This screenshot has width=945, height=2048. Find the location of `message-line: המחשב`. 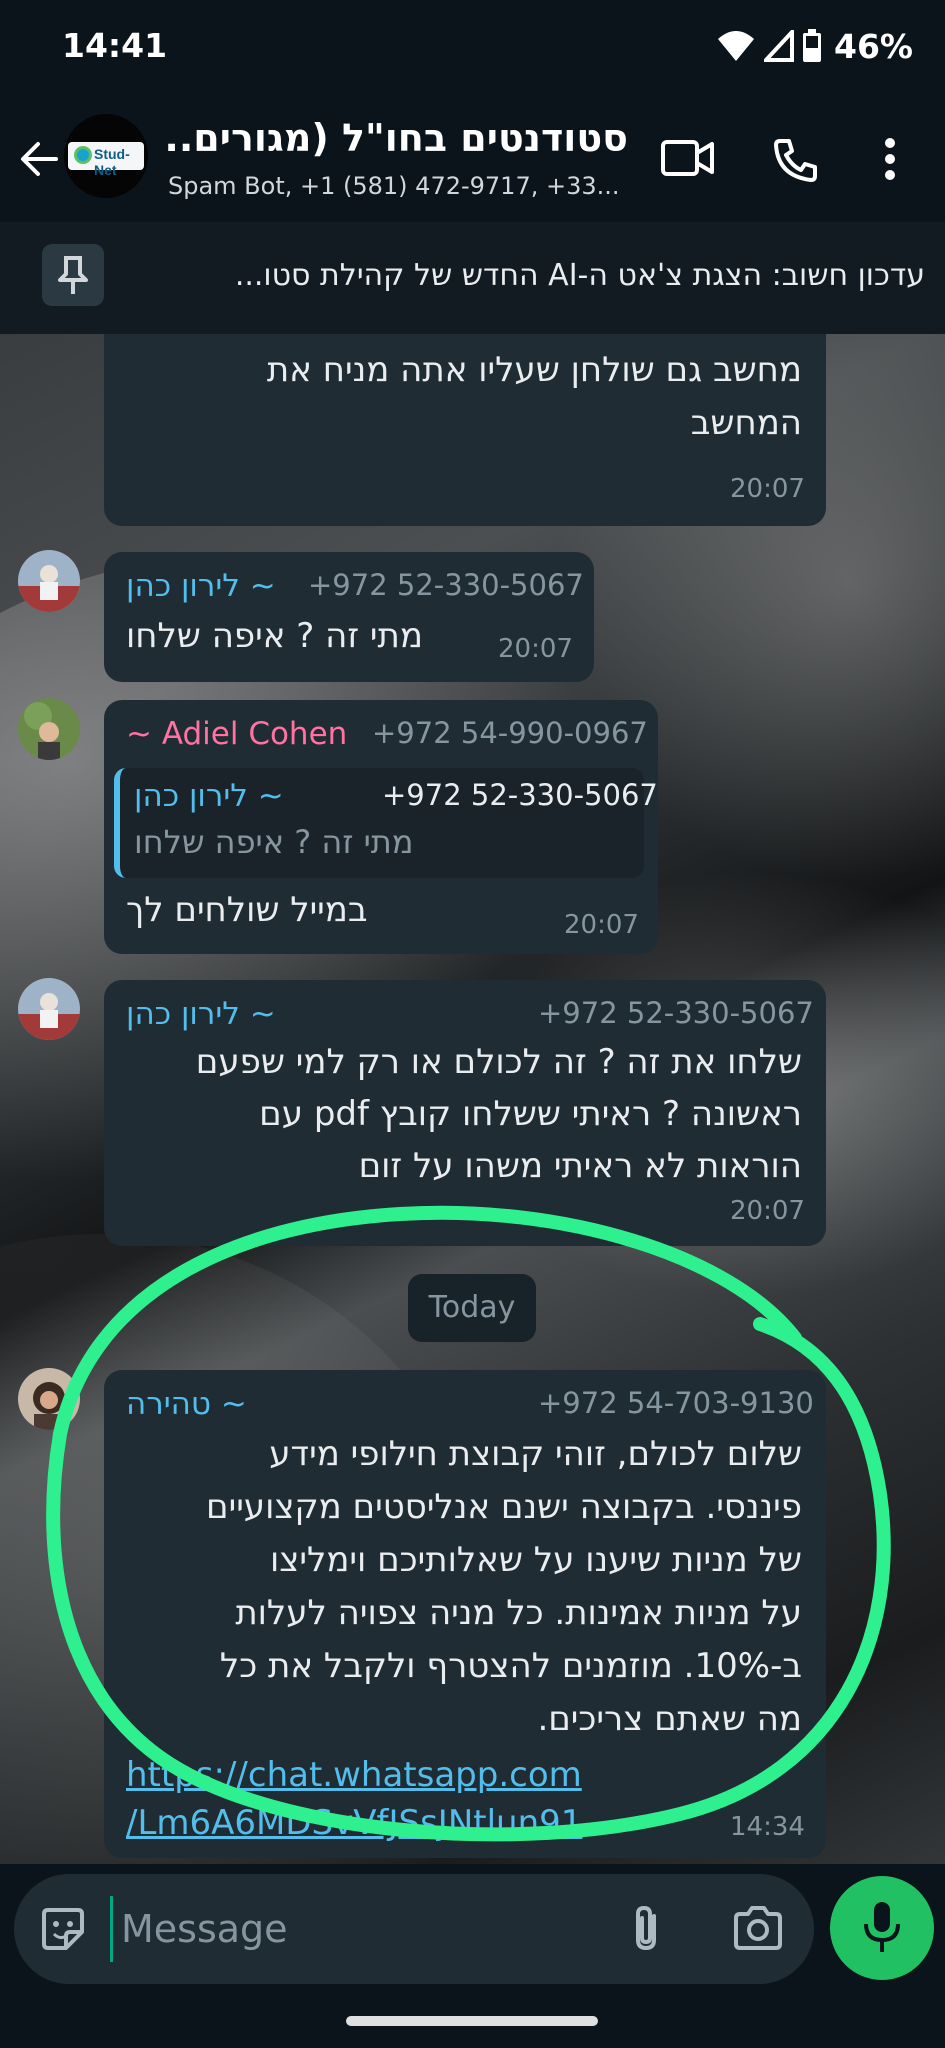

message-line: המחשב is located at coordinates (746, 423).